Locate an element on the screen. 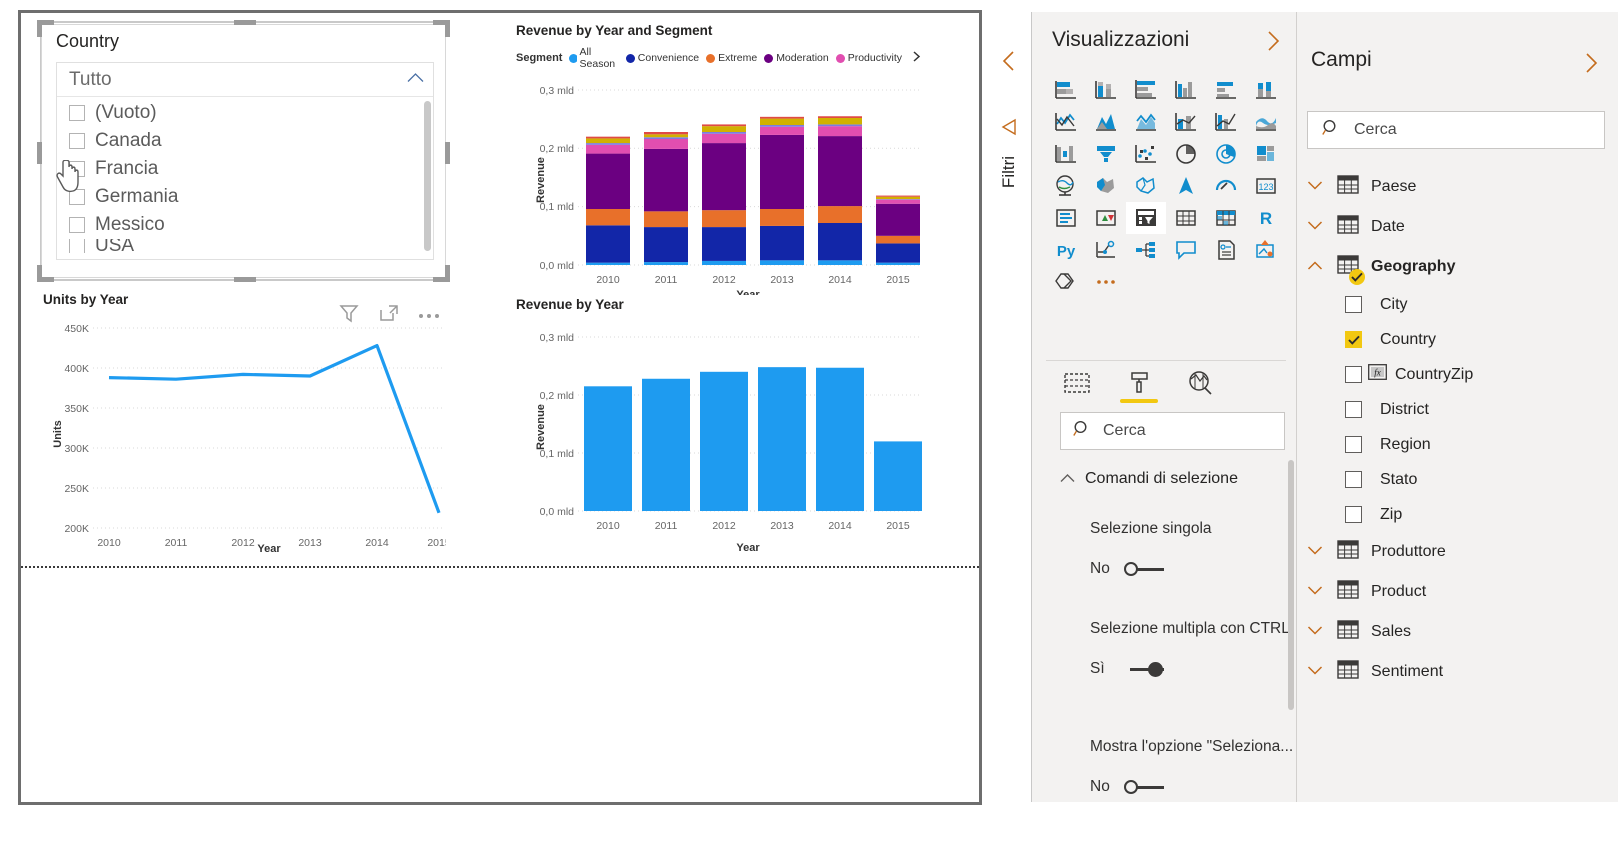 The height and width of the screenshot is (850, 1618). slicer-item: Germania is located at coordinates (245, 197).